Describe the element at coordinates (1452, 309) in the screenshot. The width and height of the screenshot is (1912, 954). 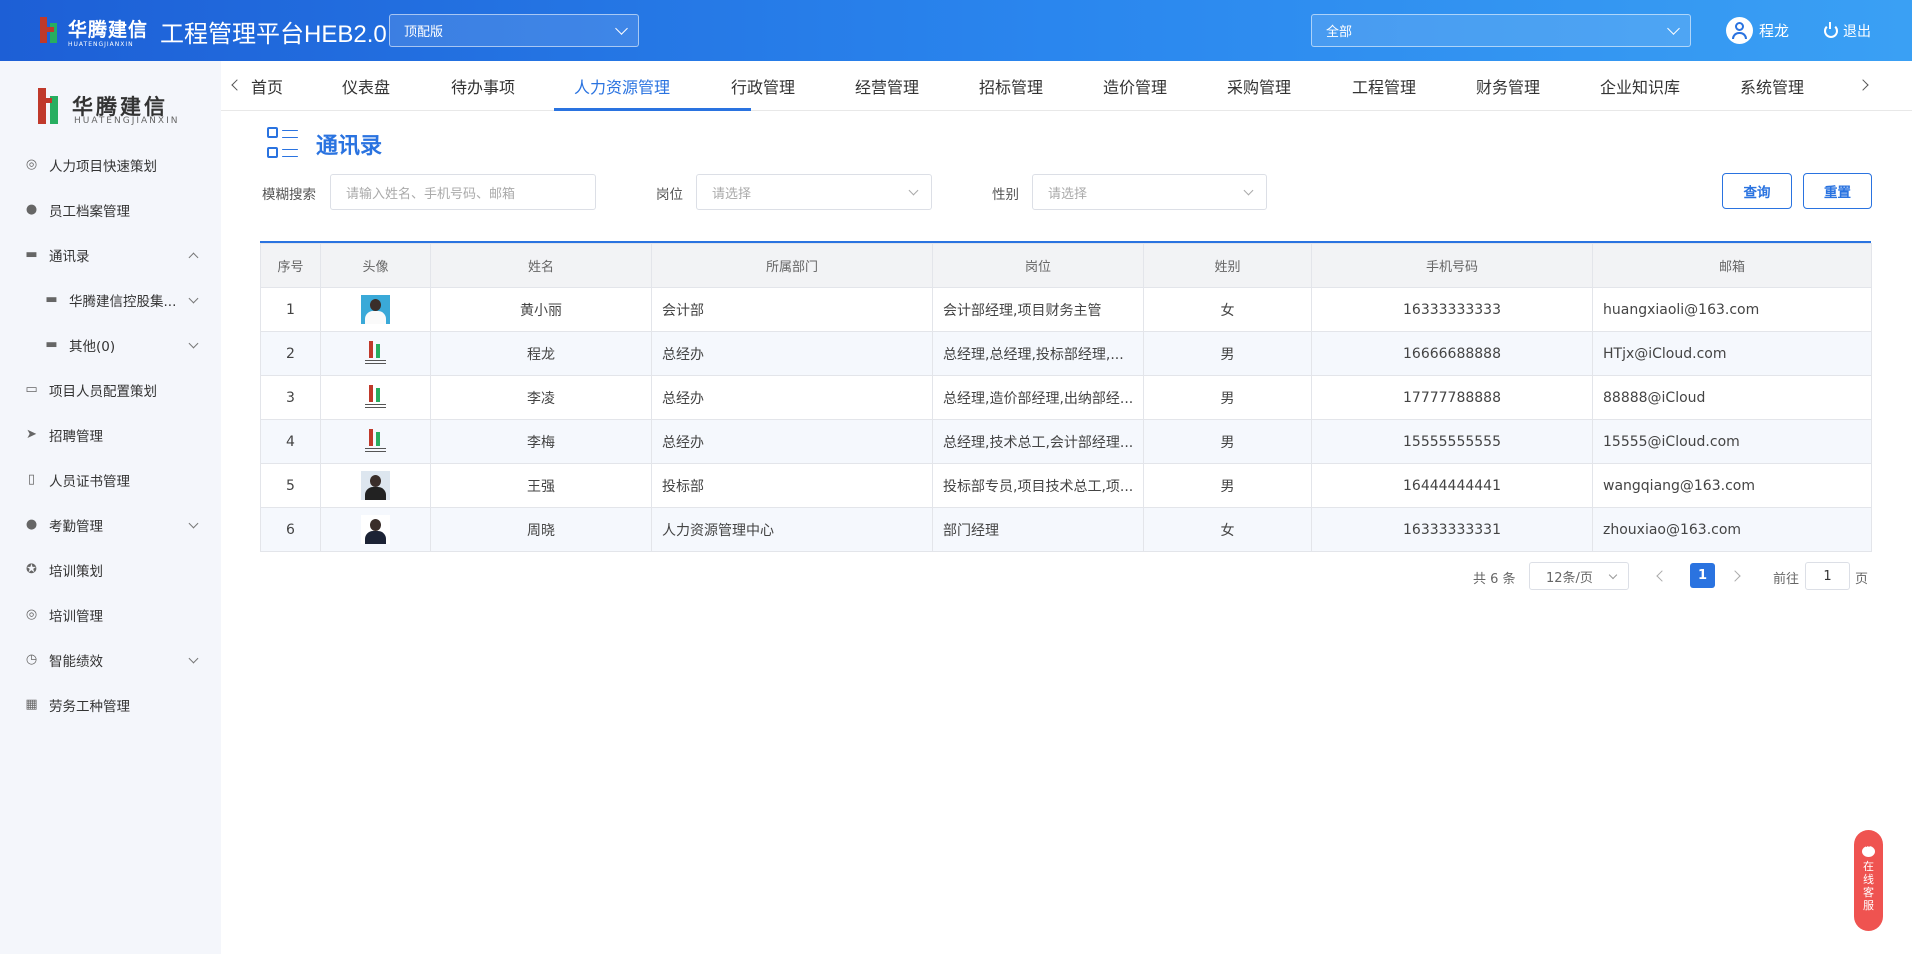
I see `cell-phone: 16333333333` at that location.